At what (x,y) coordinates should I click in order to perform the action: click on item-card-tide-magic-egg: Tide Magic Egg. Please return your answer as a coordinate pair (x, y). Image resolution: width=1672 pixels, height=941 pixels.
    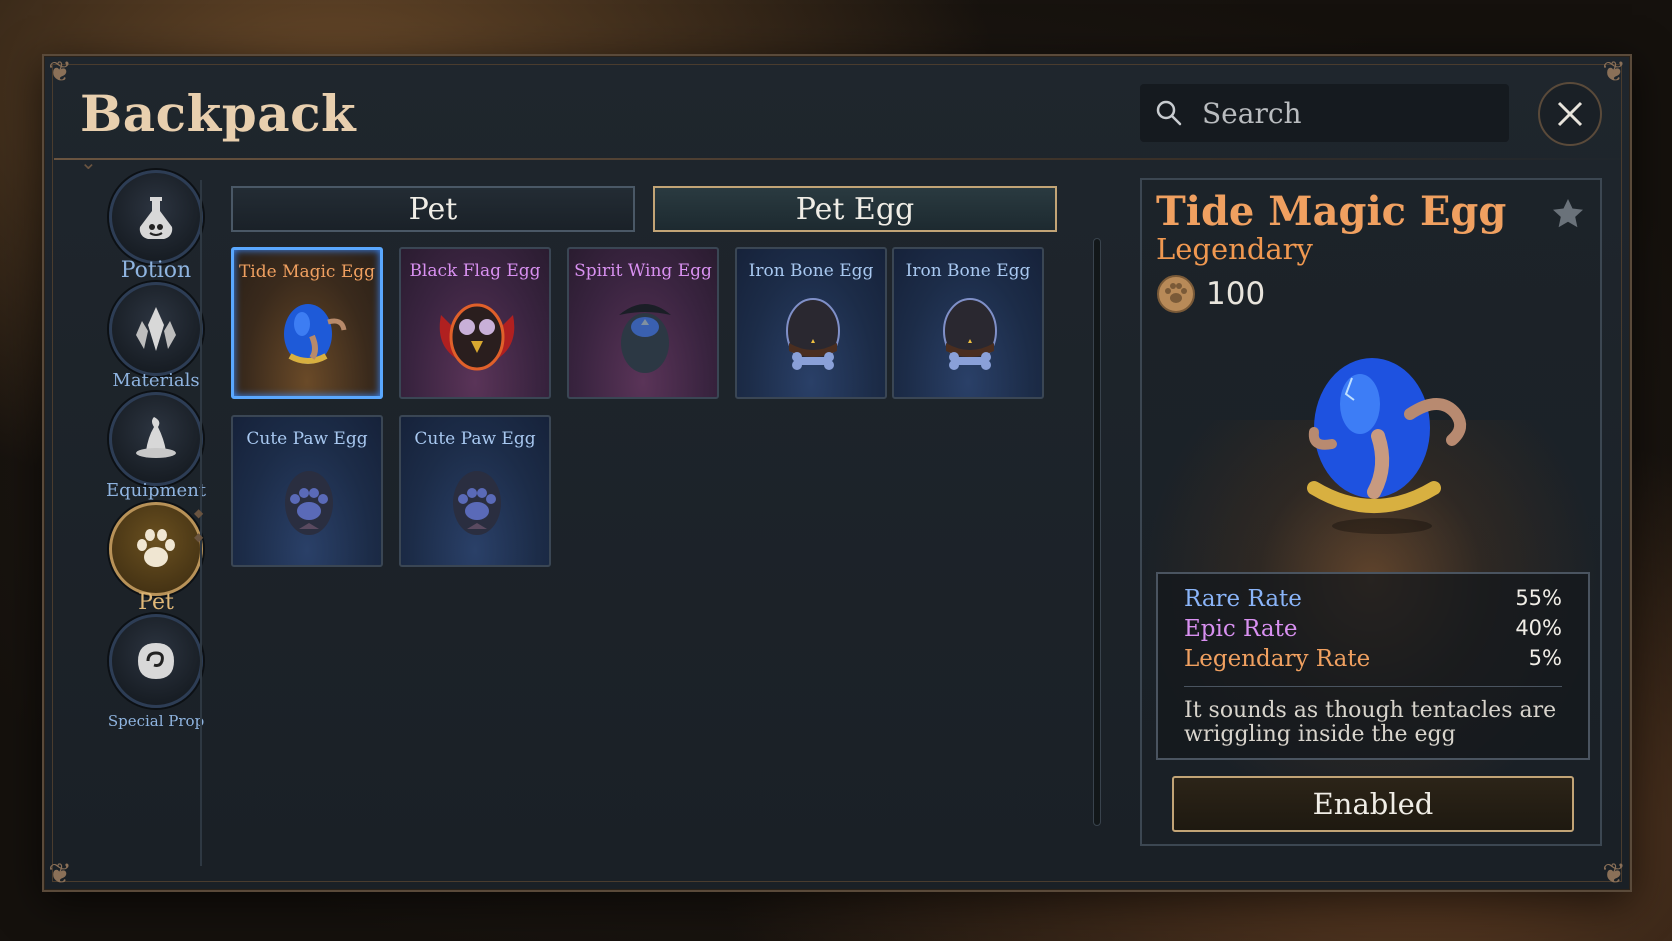
    Looking at the image, I should click on (307, 323).